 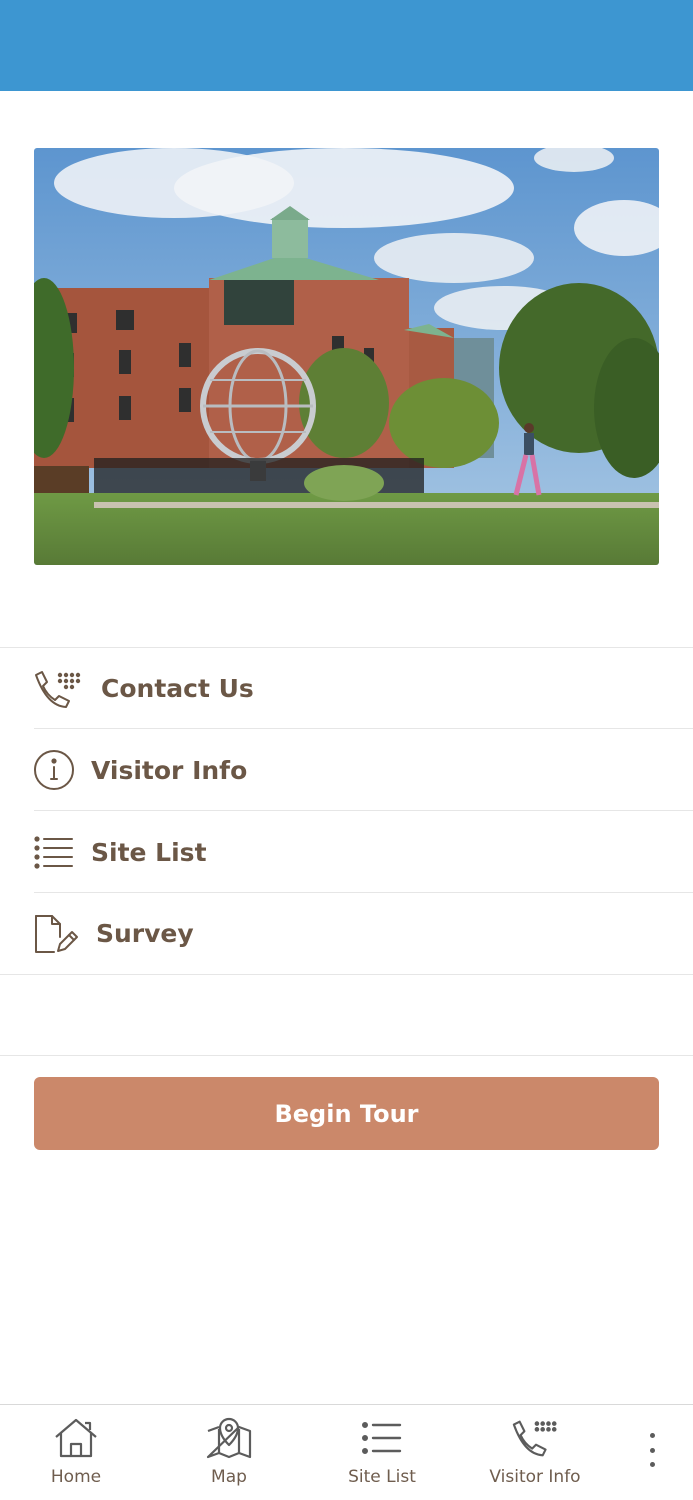 I want to click on top-app-bar, so click(x=346, y=45).